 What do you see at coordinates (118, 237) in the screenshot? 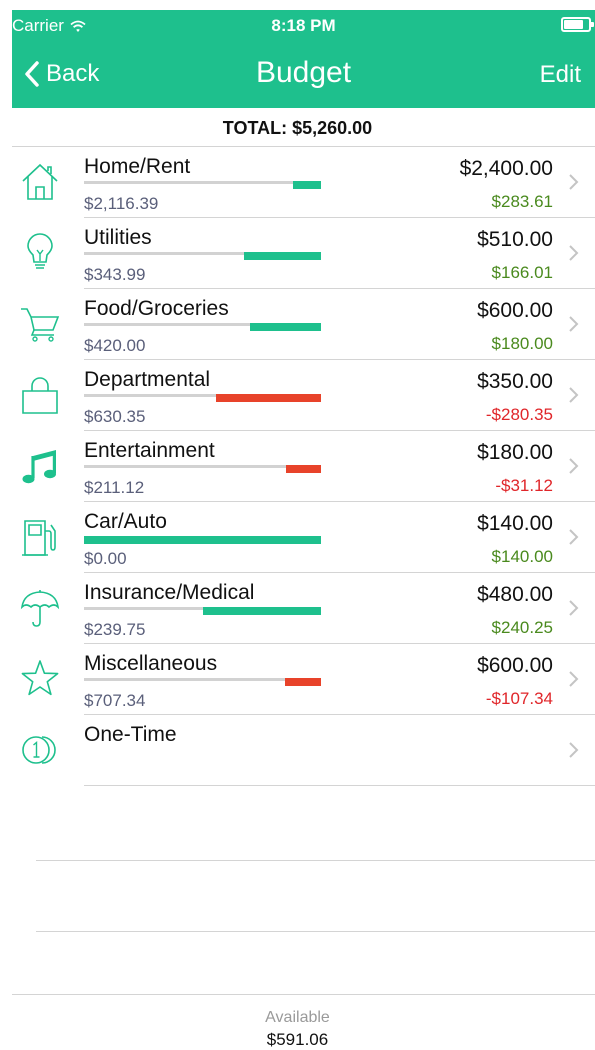
I see `category-name: Utilities` at bounding box center [118, 237].